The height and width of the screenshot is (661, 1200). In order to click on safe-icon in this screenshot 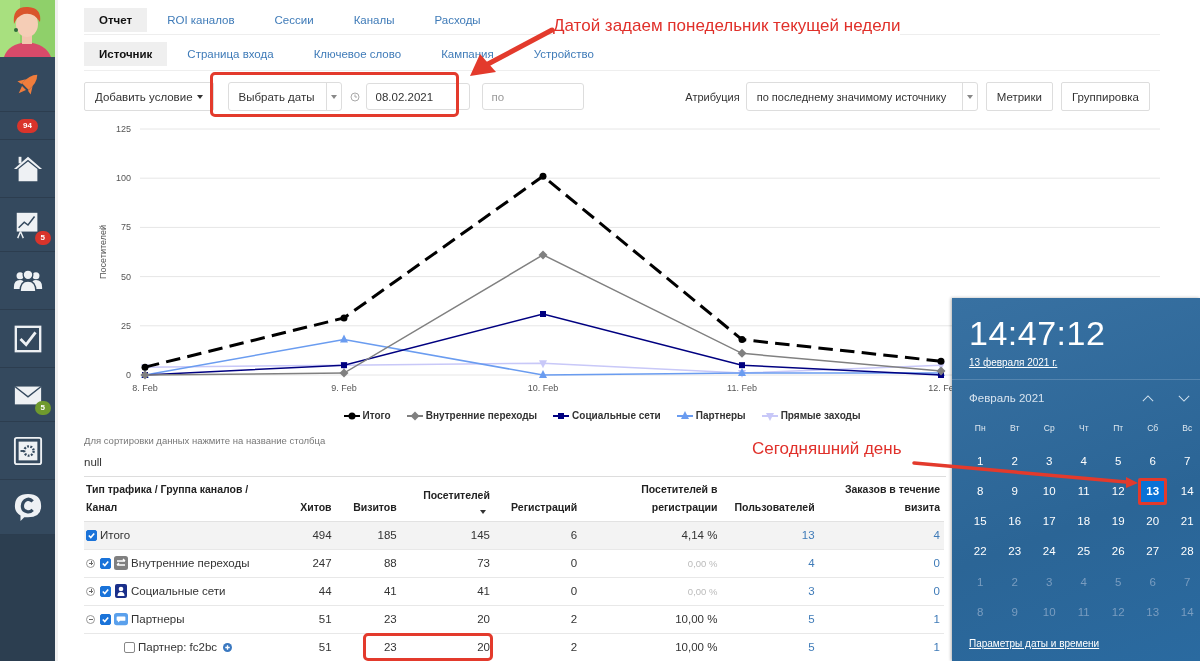, I will do `click(27, 450)`.